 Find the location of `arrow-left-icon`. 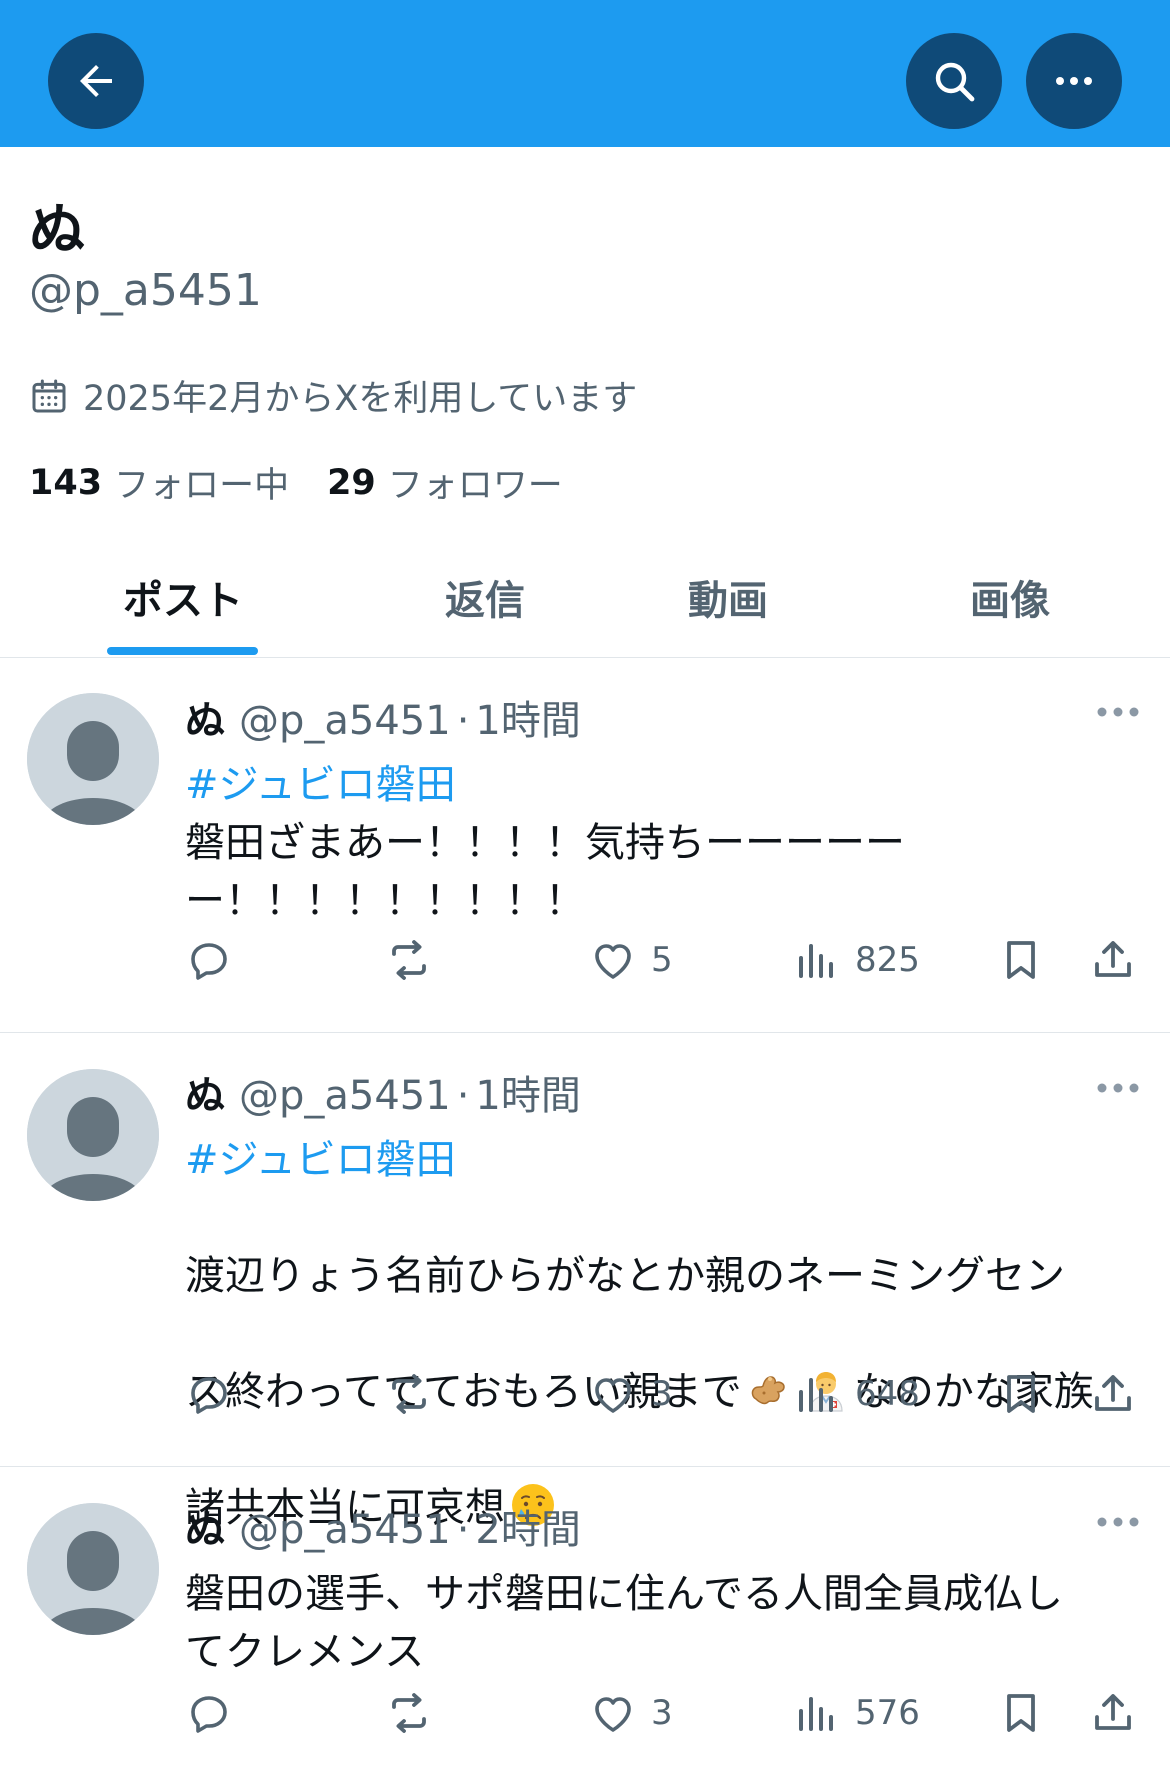

arrow-left-icon is located at coordinates (96, 81).